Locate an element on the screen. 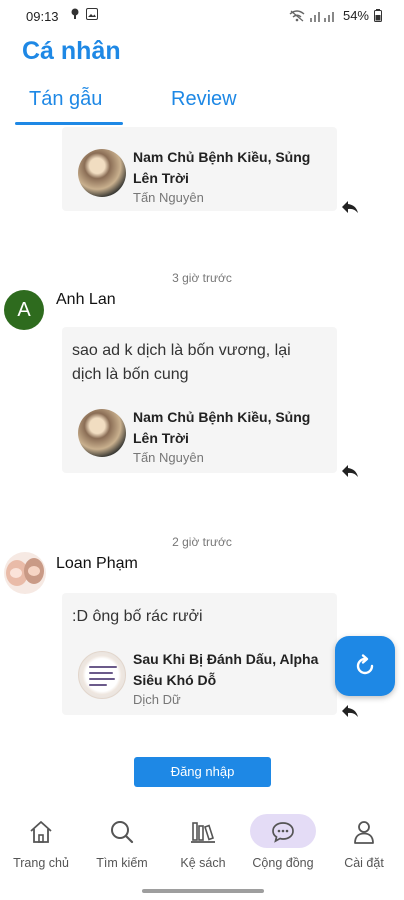 This screenshot has height=900, width=404. tab-bar: Tán gẫu Review is located at coordinates (202, 104).